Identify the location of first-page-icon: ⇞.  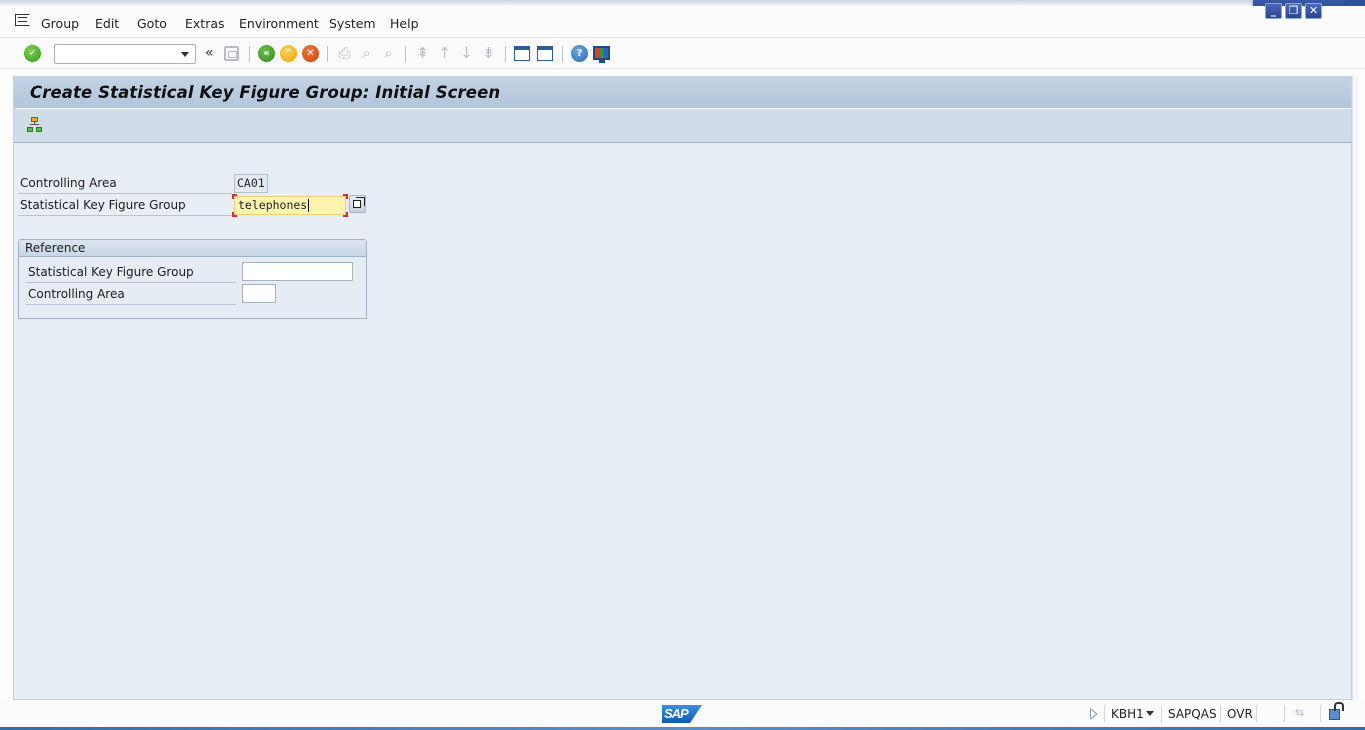
(422, 53).